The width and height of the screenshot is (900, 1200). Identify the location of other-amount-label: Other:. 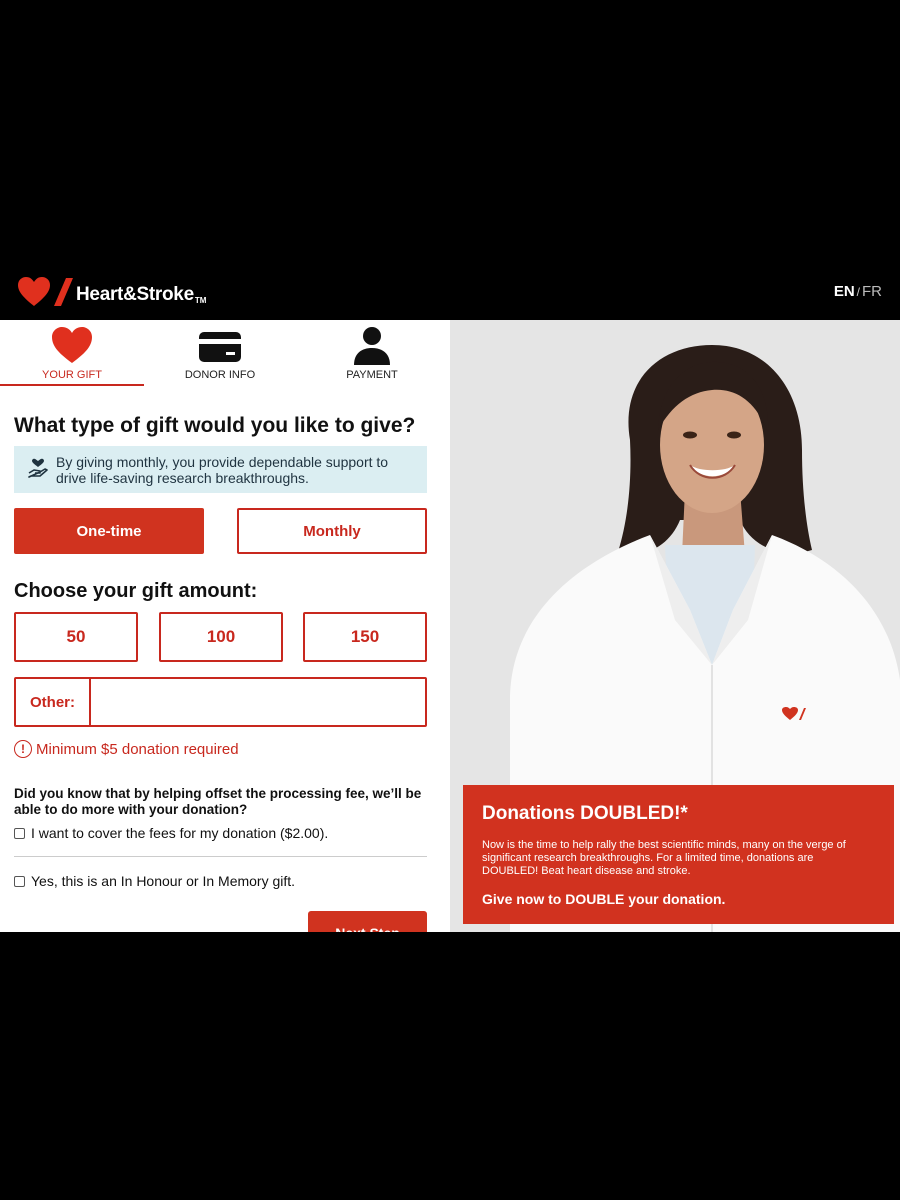
(53, 702).